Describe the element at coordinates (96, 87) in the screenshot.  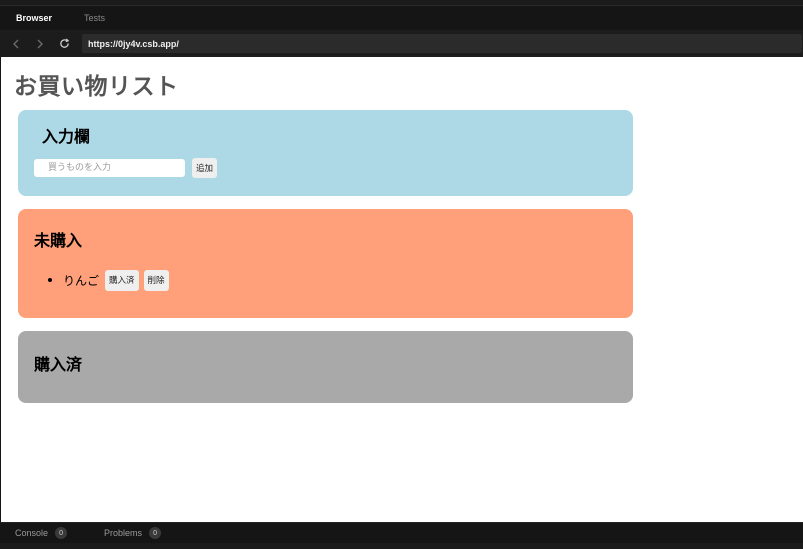
I see `page-title: お買い物リスト` at that location.